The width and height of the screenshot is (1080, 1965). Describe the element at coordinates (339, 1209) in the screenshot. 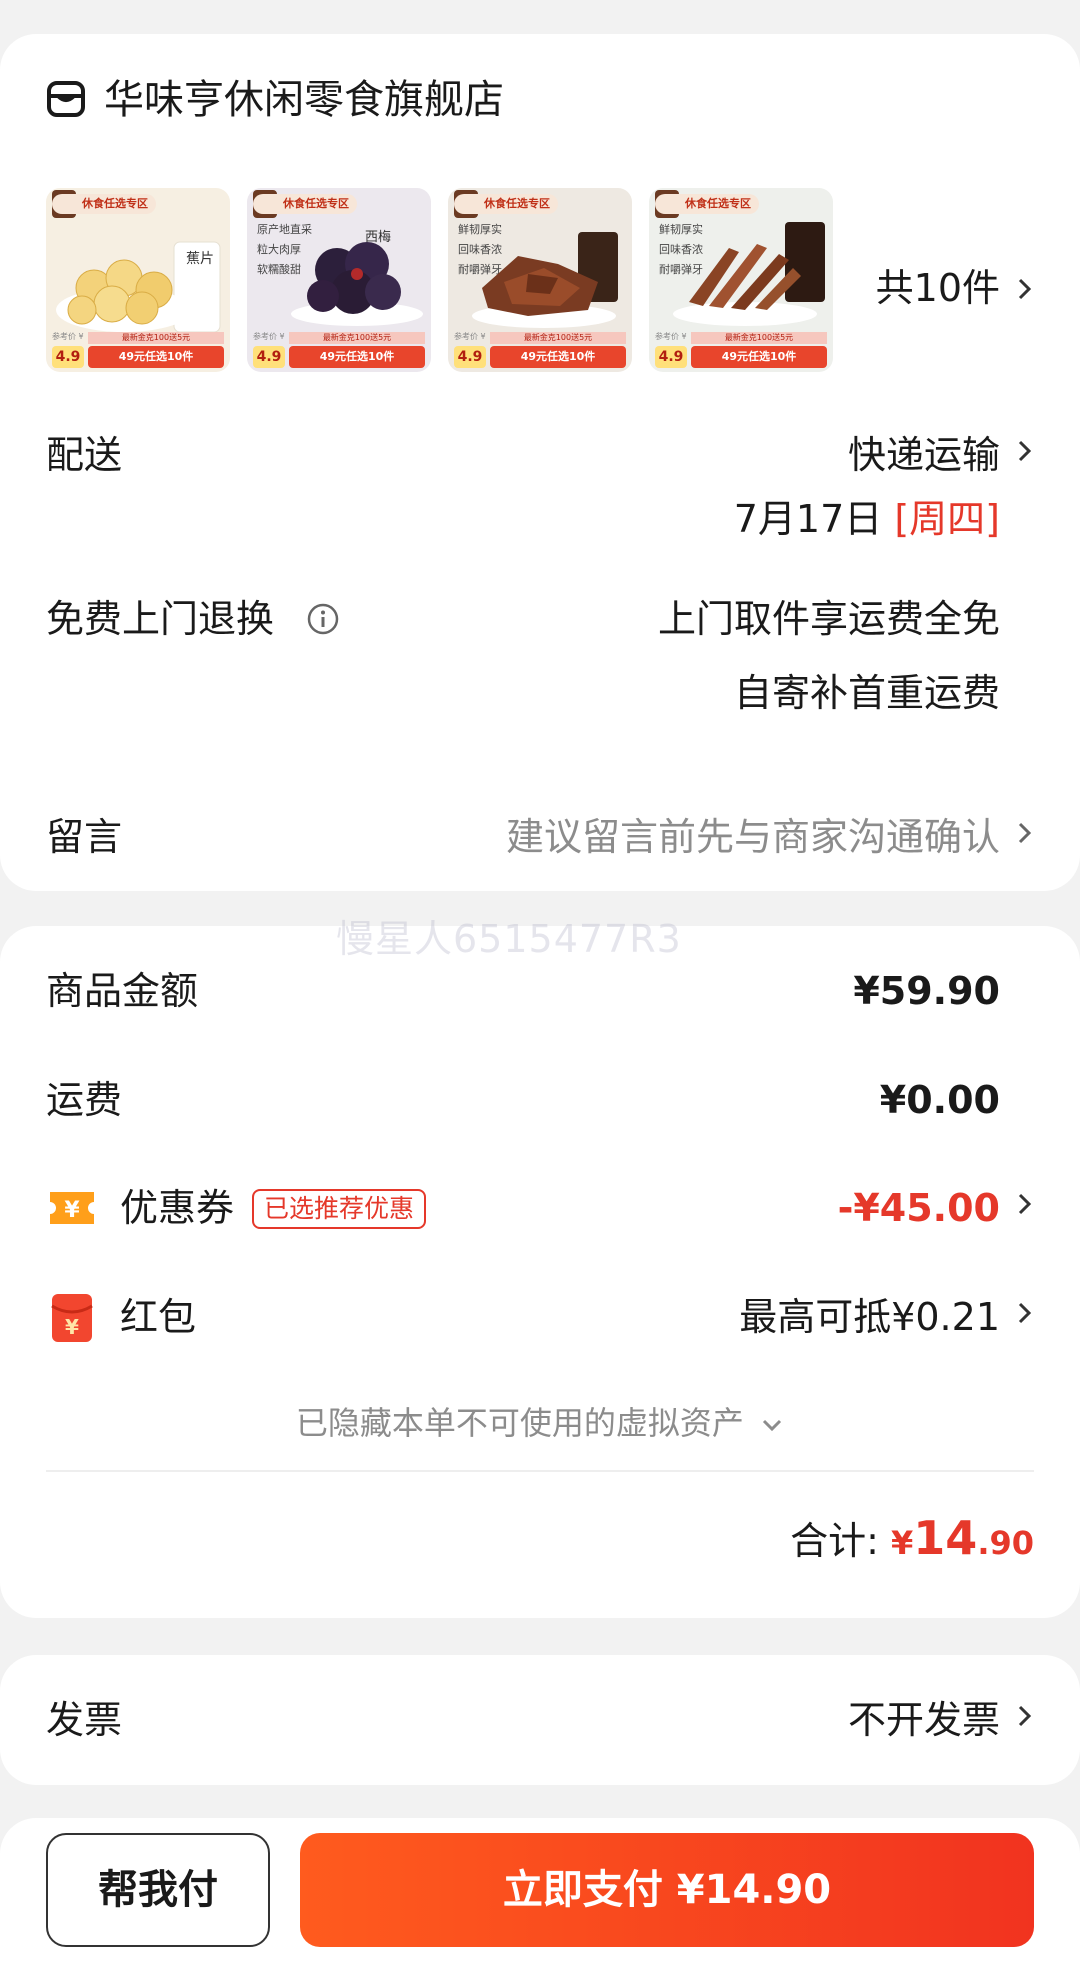

I see `coupon-selected-badge: 已选推荐优惠` at that location.